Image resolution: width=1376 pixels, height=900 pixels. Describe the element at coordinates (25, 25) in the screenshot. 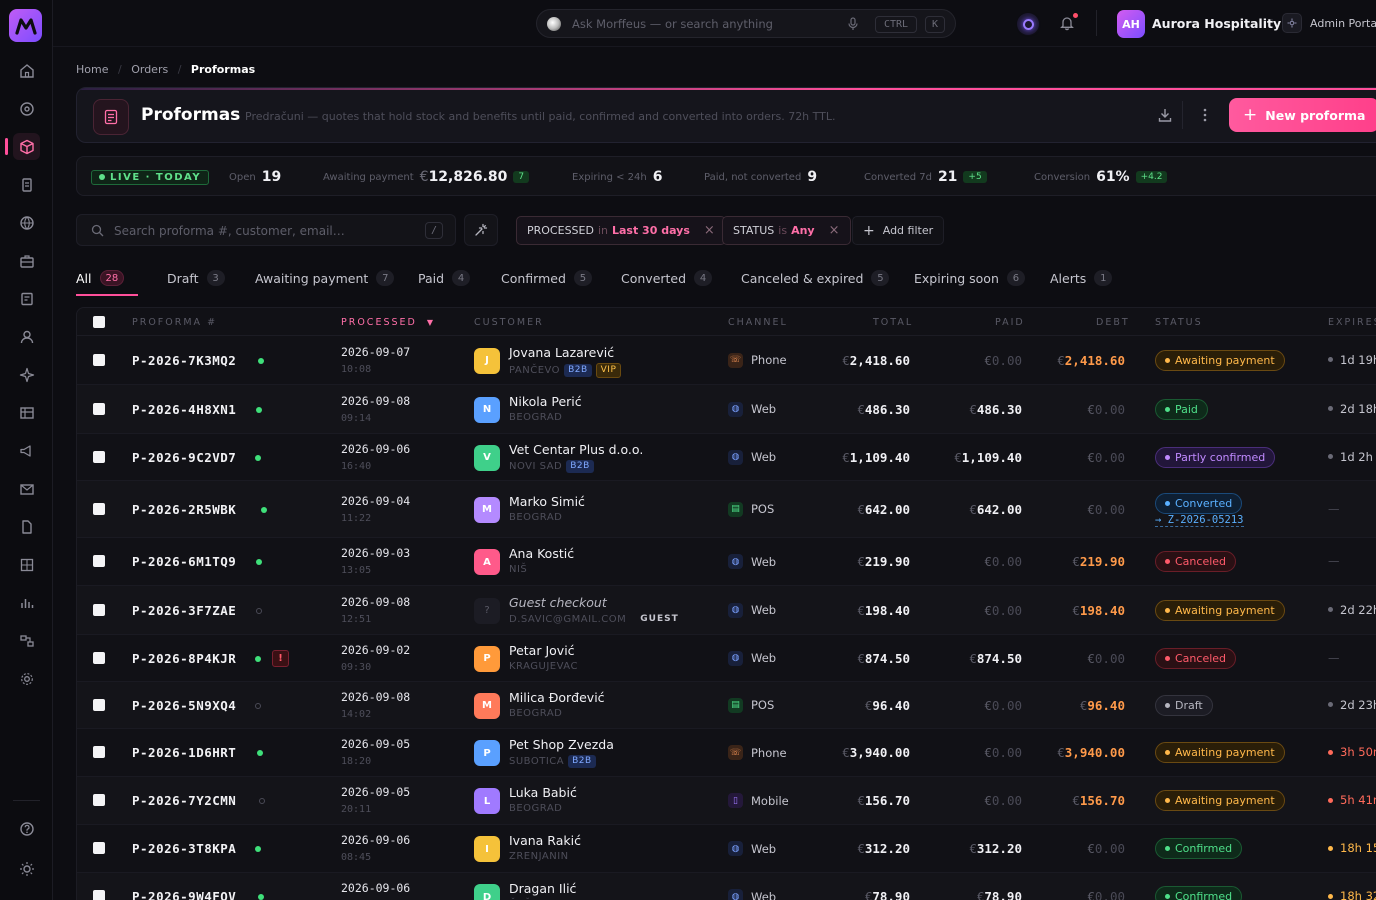

I see `app-logo` at that location.